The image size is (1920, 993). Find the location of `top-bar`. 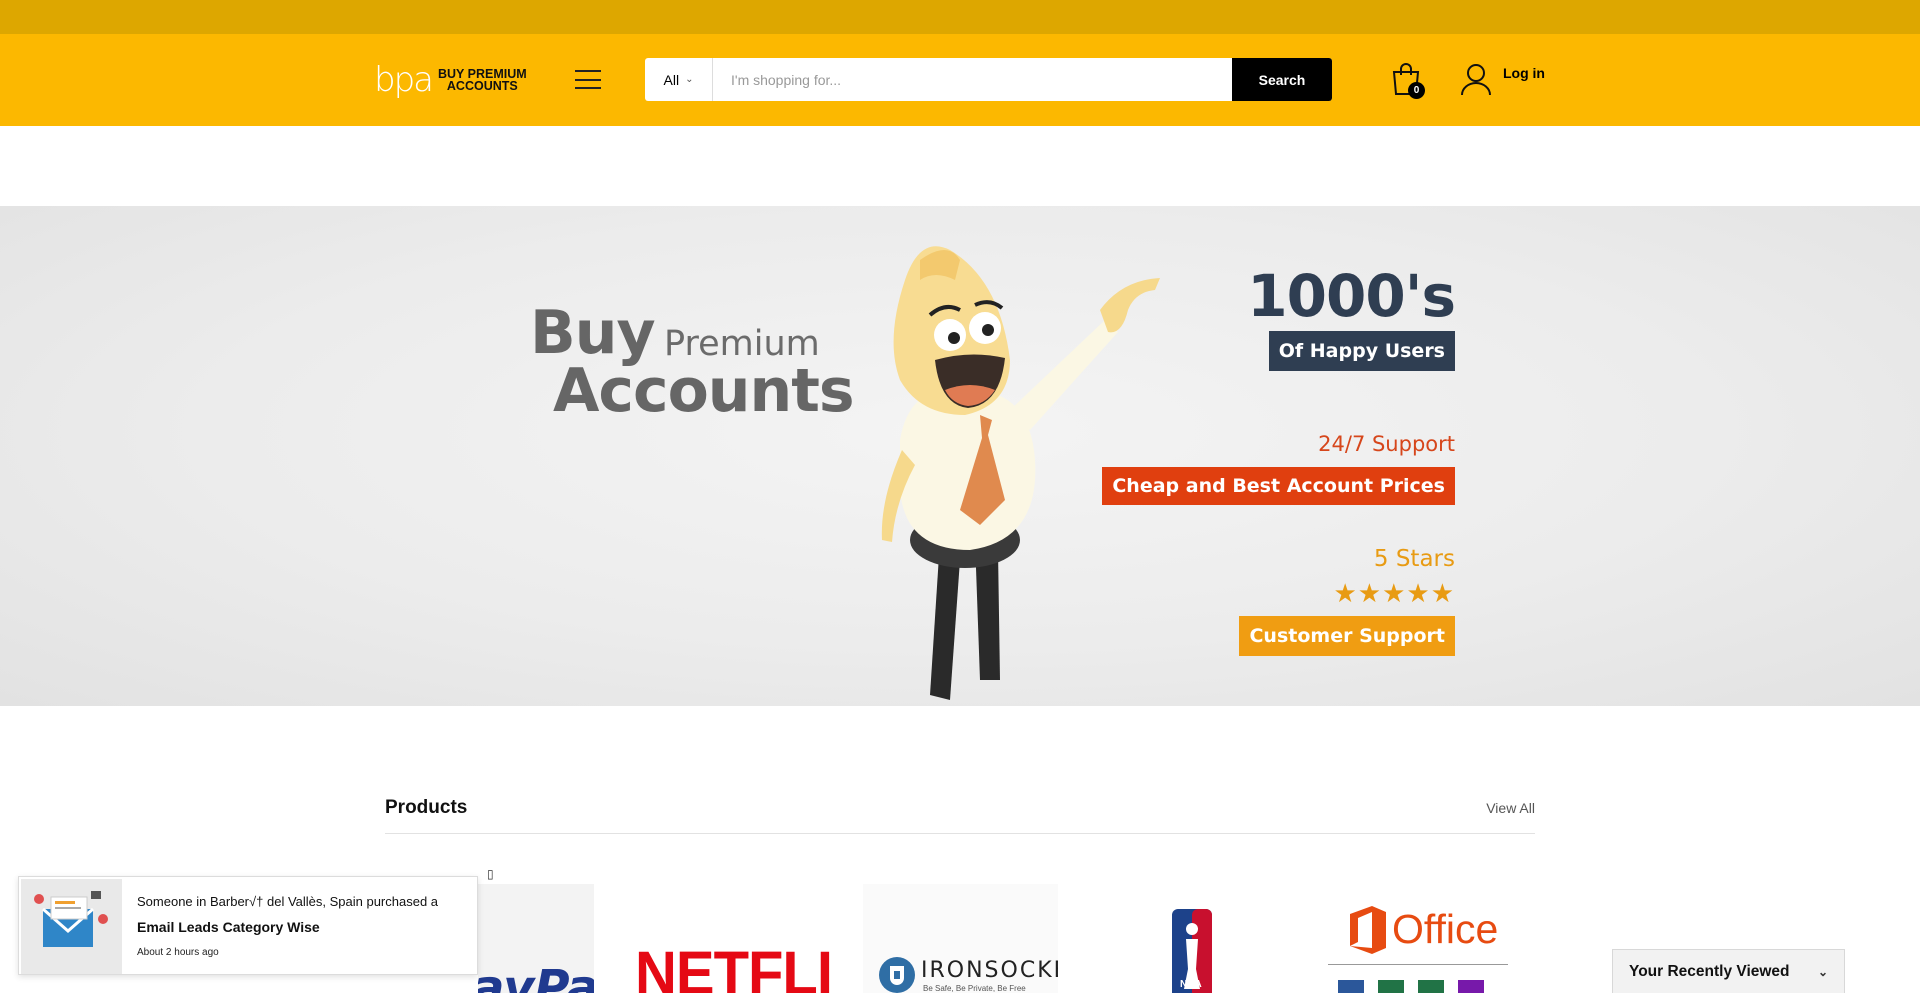

top-bar is located at coordinates (960, 17).